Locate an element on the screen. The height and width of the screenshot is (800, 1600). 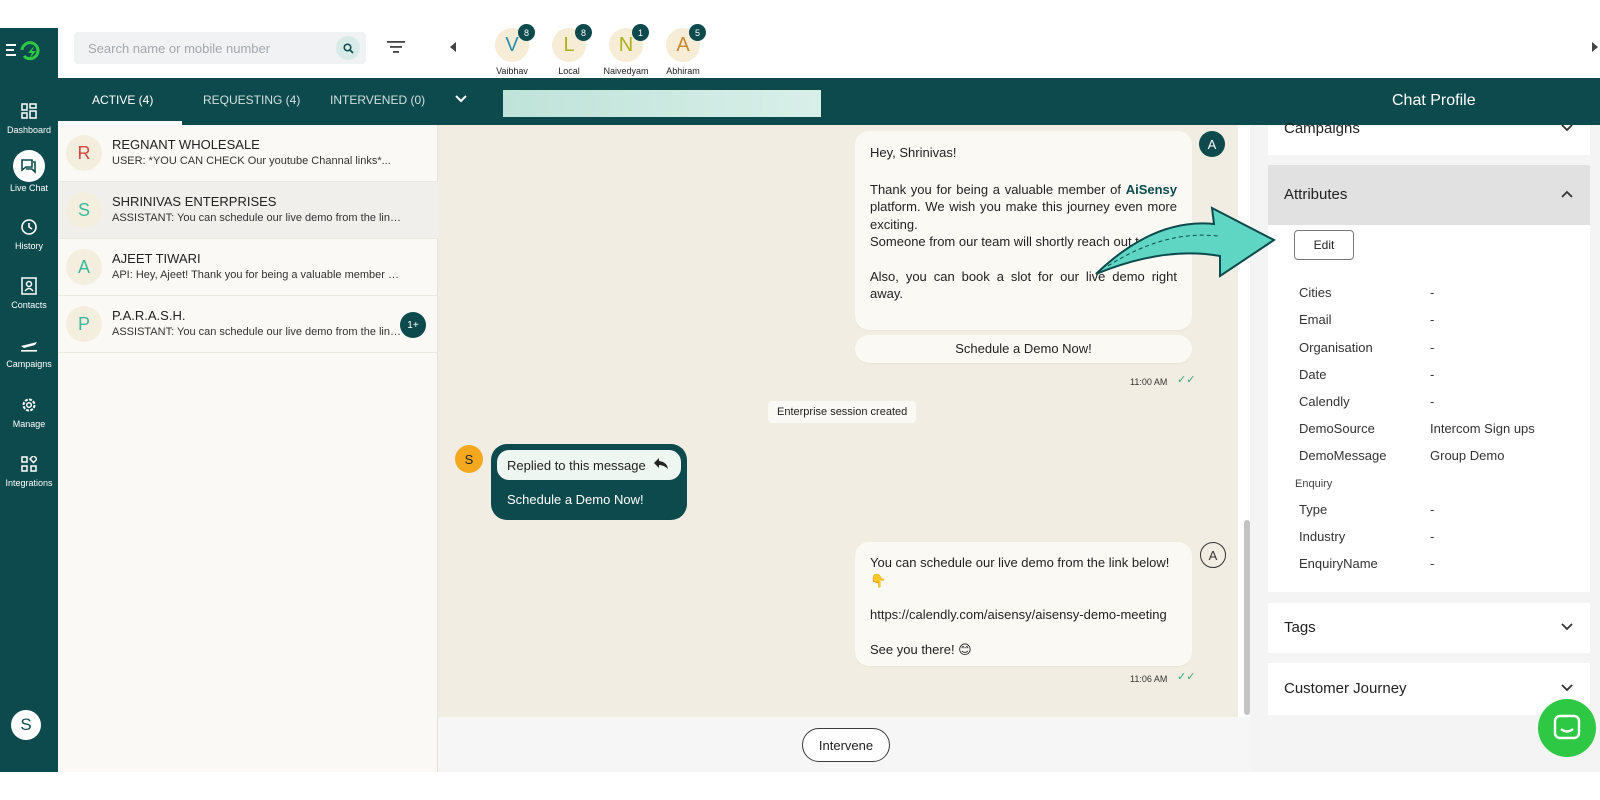
schedule-demo-button: Schedule a Demo Now! is located at coordinates (1023, 349).